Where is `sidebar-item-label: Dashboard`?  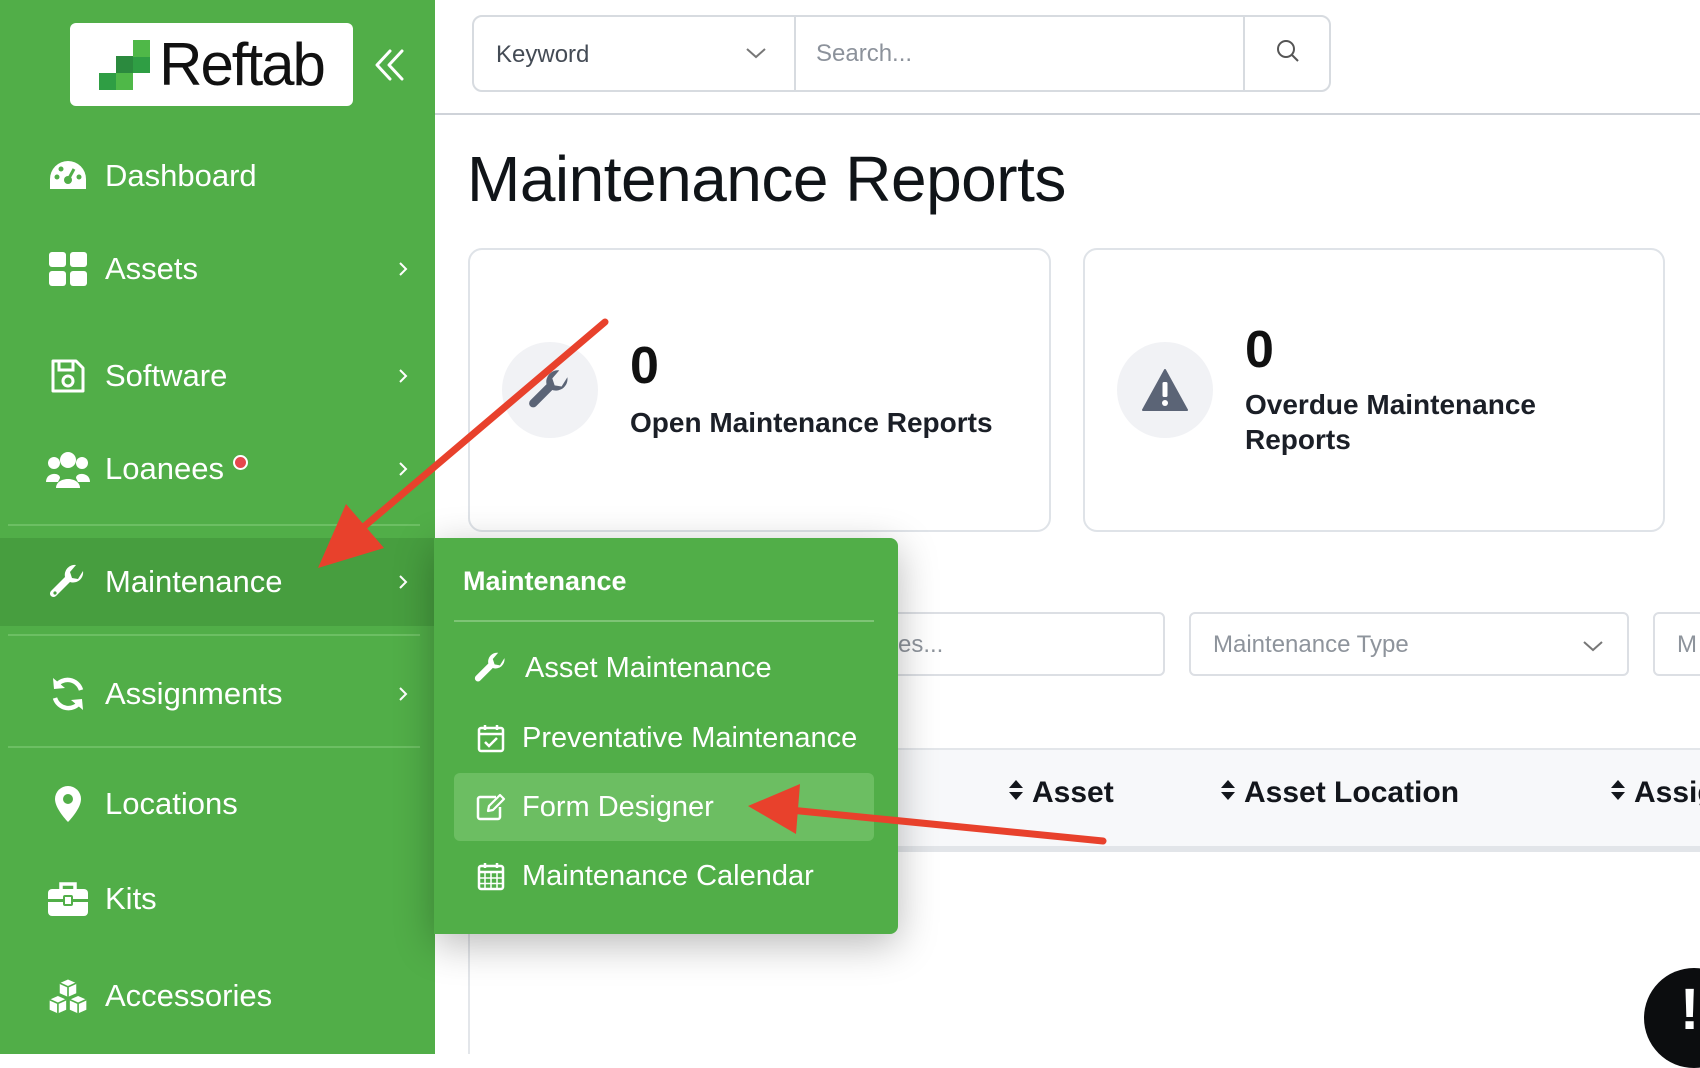
sidebar-item-label: Dashboard is located at coordinates (181, 175).